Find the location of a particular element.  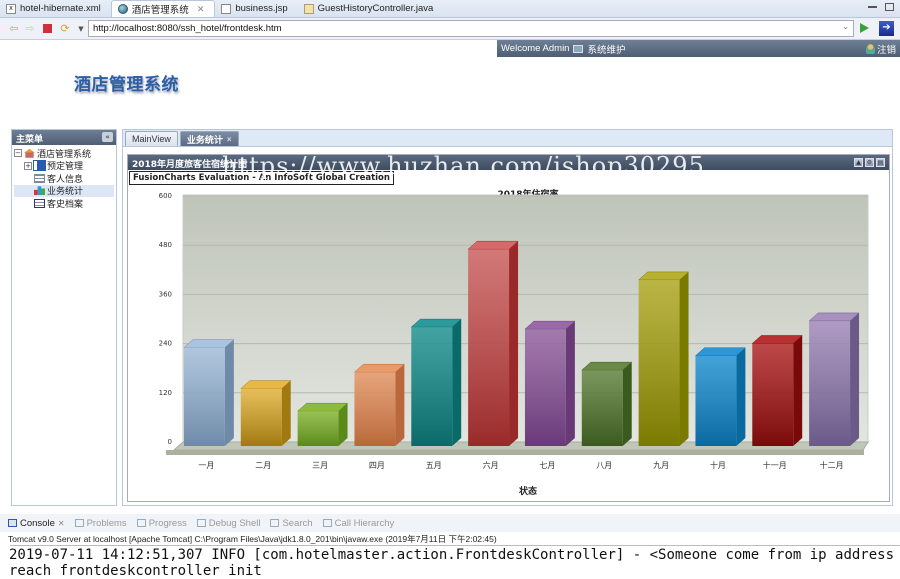

editor-tab-hotel-system: 酒店管理系统 ✕ is located at coordinates (163, 8).